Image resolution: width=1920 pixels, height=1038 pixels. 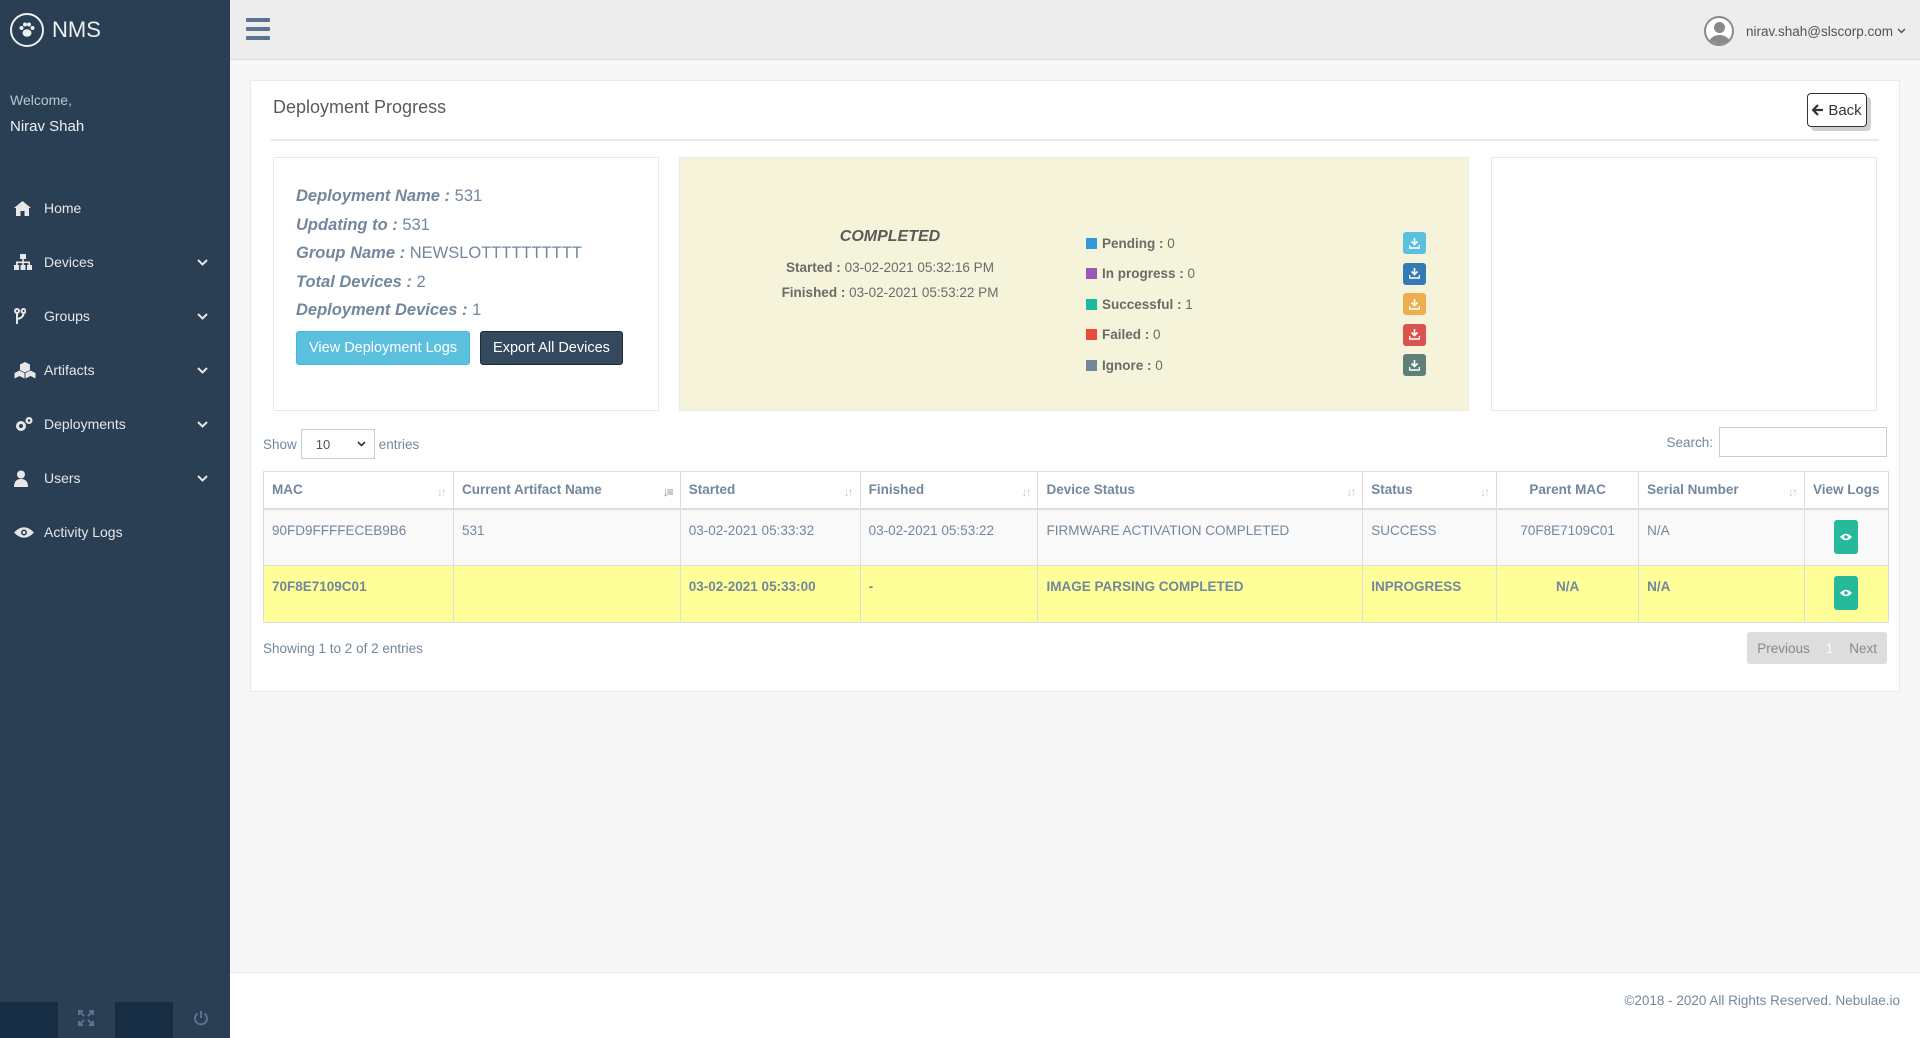 I want to click on finished-line: Finished : 03-02-2021 05:53:22 PM, so click(x=890, y=292).